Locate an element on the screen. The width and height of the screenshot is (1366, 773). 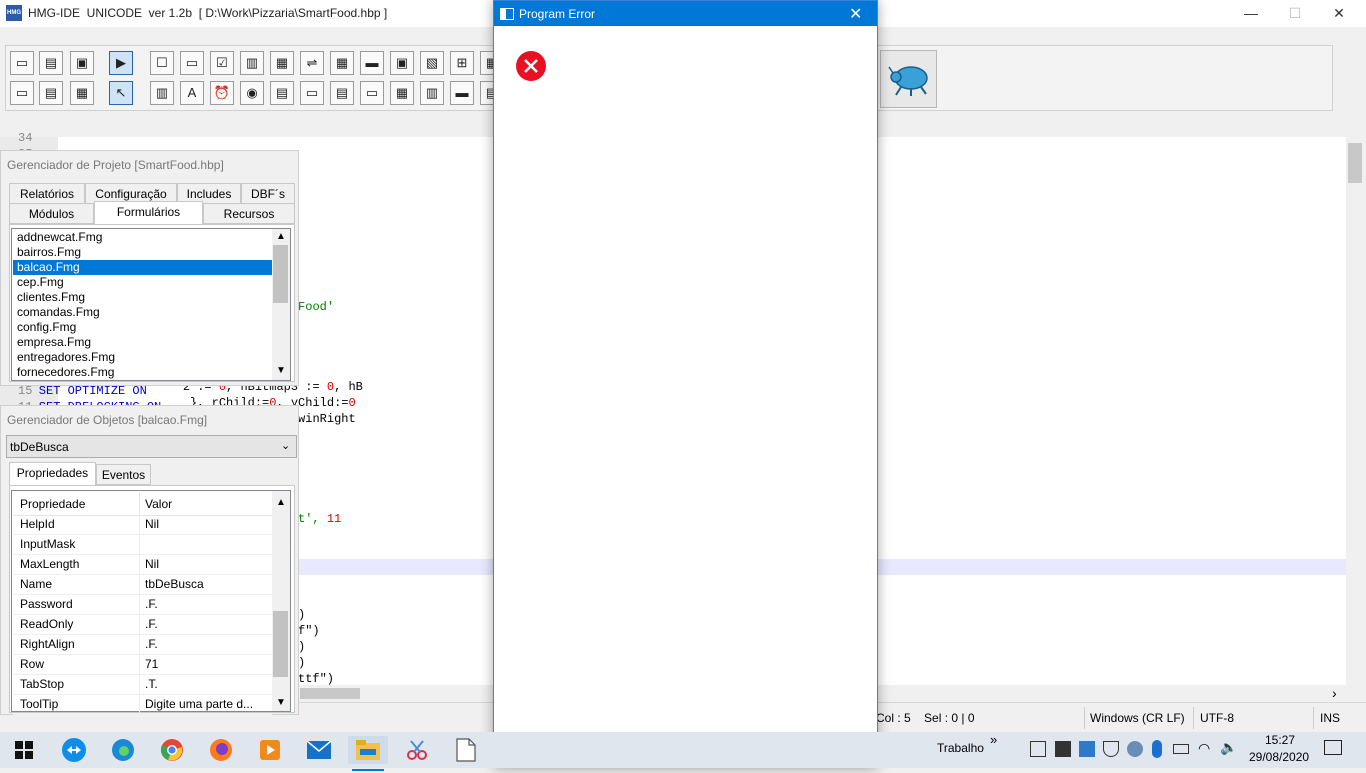
forms-list-scrollbar: ▲ ▼ is located at coordinates (281, 304).